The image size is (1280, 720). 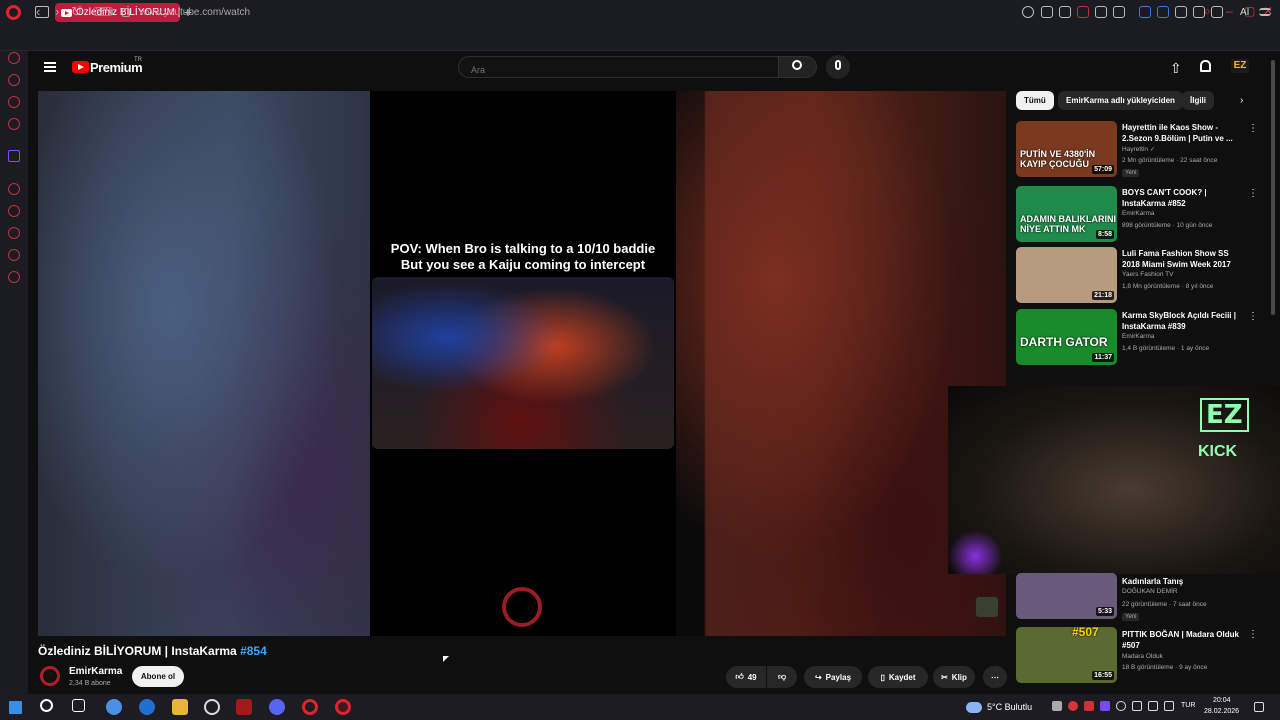 What do you see at coordinates (14, 58) in the screenshot?
I see `sidebar-aria-icon` at bounding box center [14, 58].